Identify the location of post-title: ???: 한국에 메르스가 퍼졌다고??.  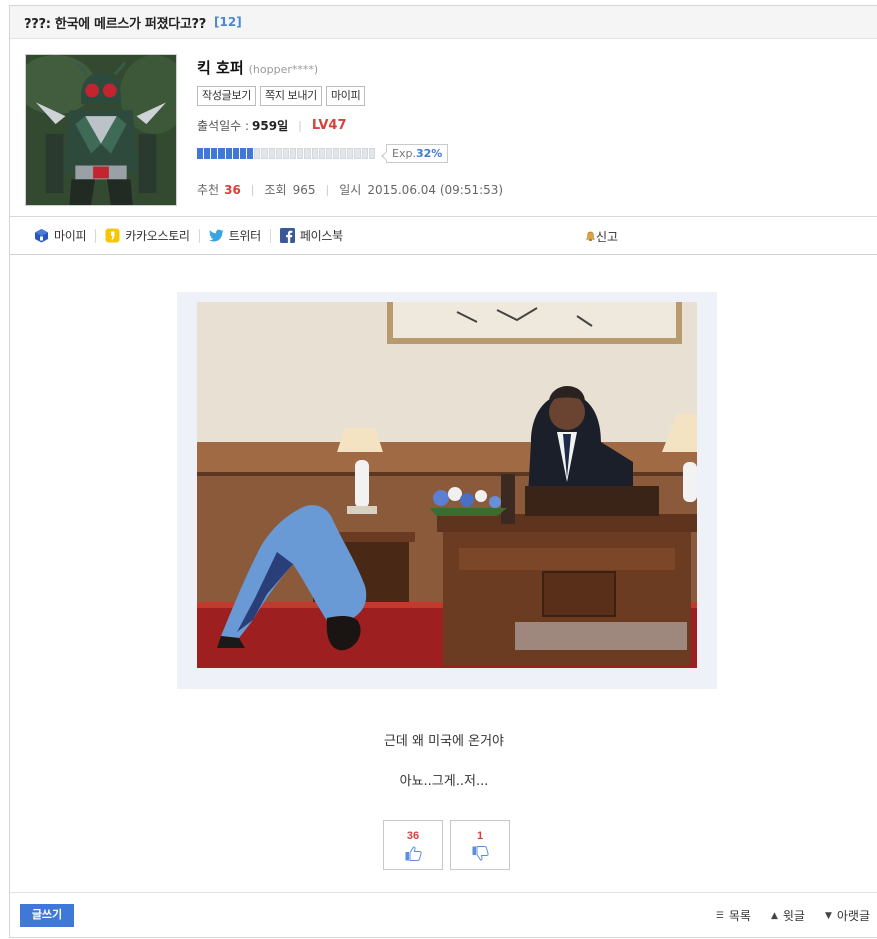
(115, 24).